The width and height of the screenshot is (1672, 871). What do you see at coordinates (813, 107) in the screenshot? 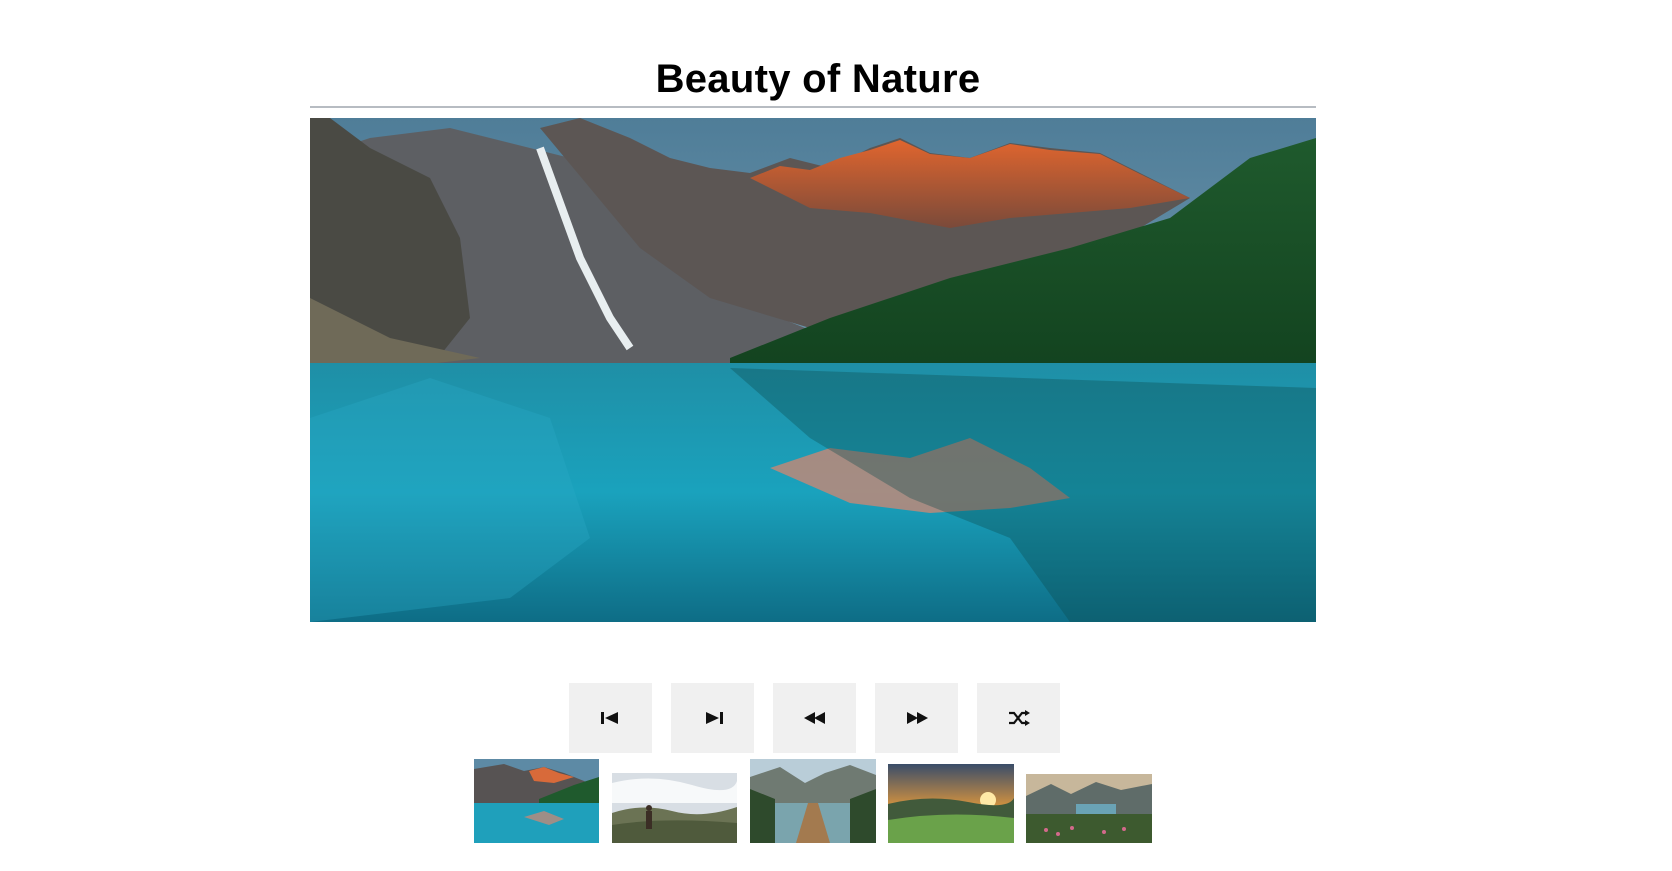
I see `title-divider` at bounding box center [813, 107].